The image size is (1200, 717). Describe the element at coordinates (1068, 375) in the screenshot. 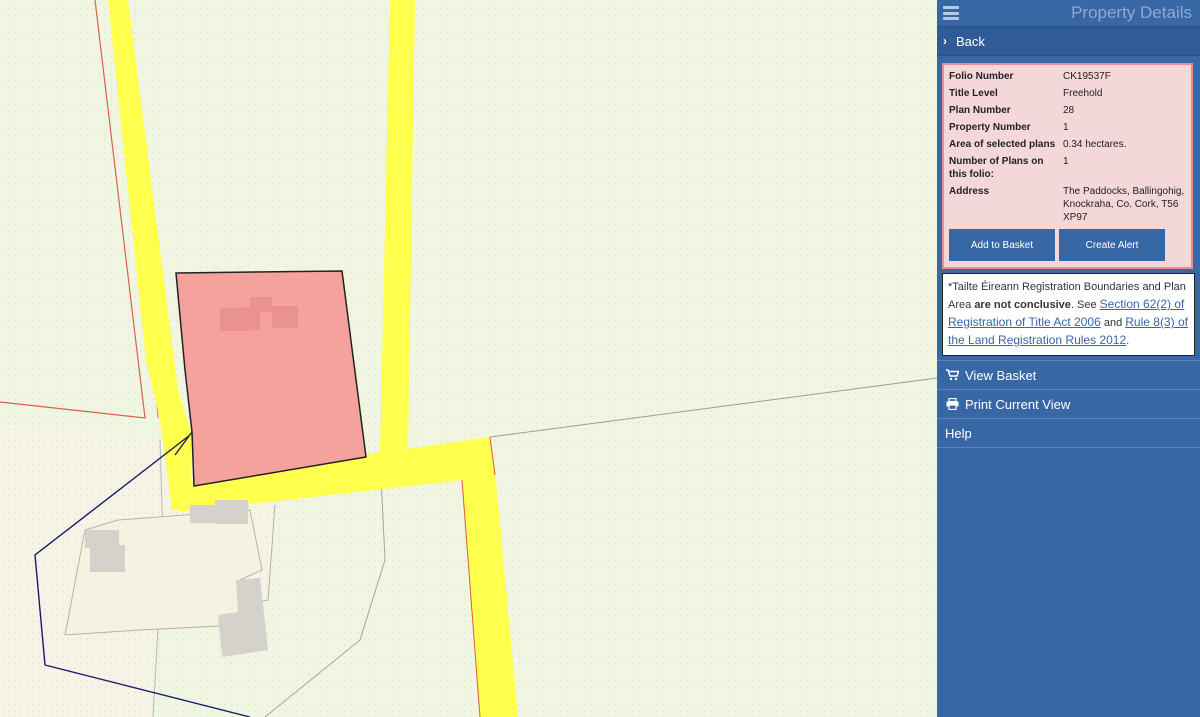

I see `view-basket-button: View Basket` at that location.